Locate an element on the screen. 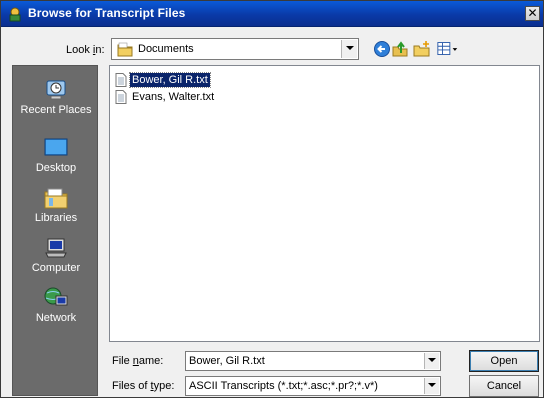 The width and height of the screenshot is (544, 398). back-button is located at coordinates (382, 49).